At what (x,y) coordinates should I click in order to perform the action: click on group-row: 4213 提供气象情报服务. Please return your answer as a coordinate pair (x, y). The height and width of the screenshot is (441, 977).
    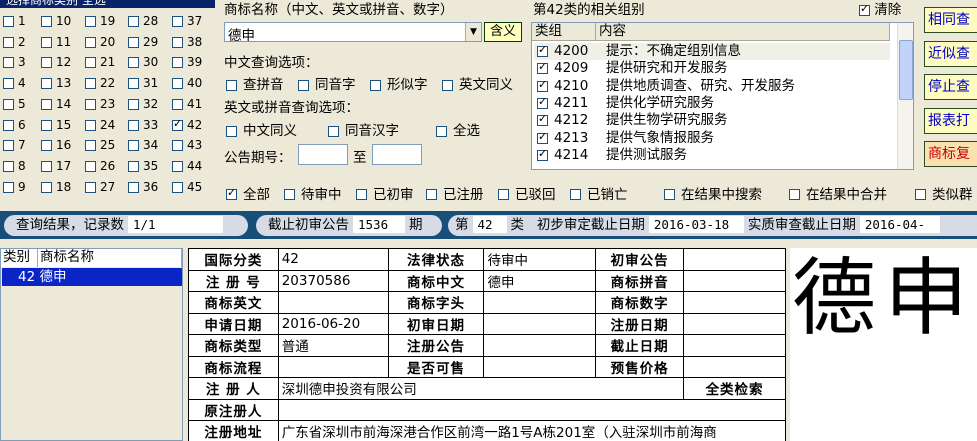
    Looking at the image, I should click on (712, 138).